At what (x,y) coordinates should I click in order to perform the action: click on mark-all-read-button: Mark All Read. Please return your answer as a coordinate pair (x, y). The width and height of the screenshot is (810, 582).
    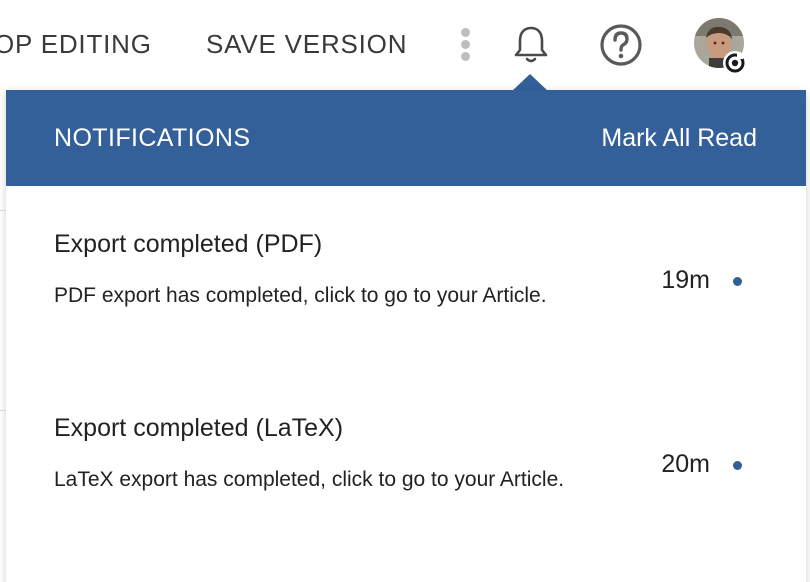
    Looking at the image, I should click on (679, 138).